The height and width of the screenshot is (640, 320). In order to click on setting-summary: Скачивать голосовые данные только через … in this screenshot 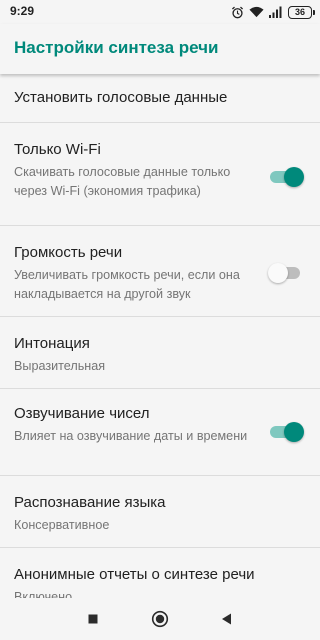, I will do `click(122, 181)`.